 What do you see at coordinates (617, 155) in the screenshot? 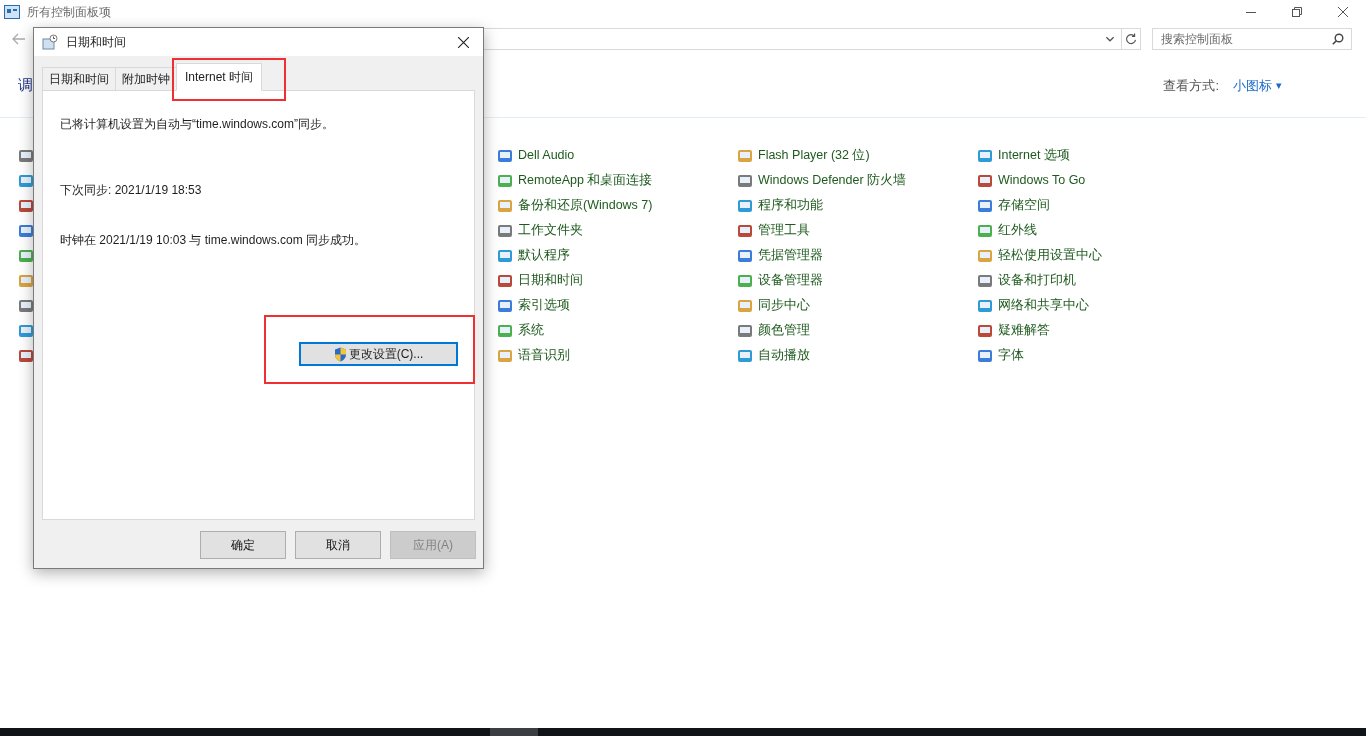
I see `control-panel-item: Dell Audio` at bounding box center [617, 155].